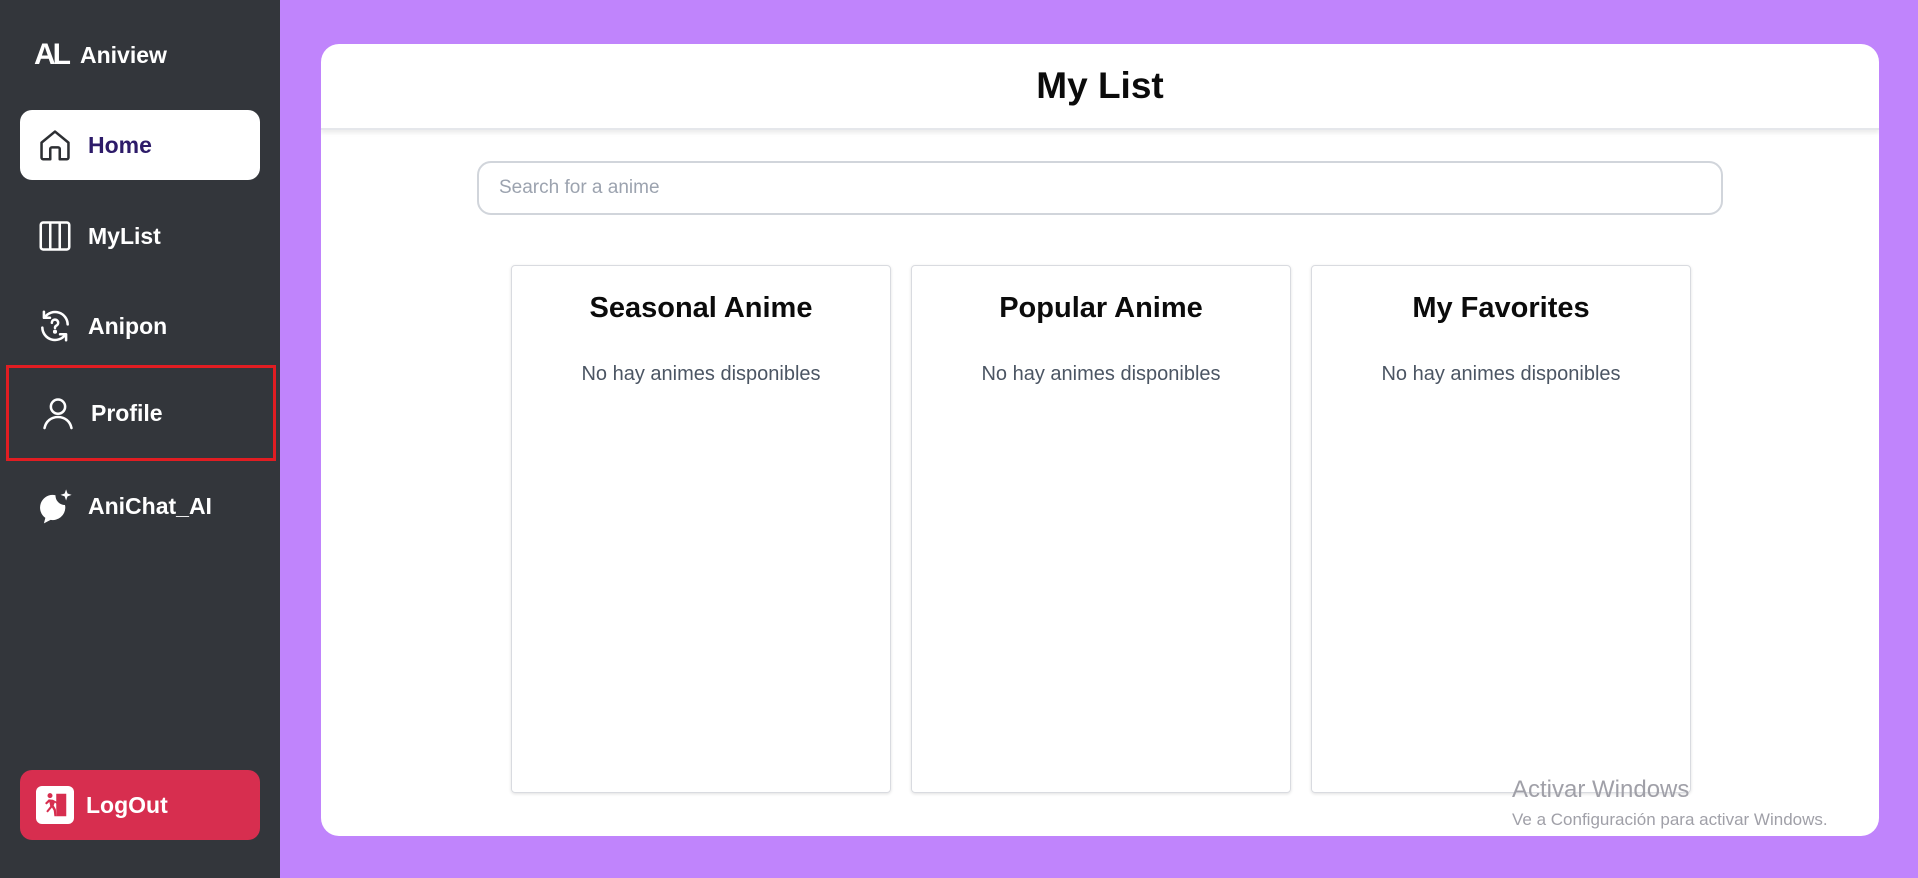 Image resolution: width=1918 pixels, height=878 pixels. I want to click on sidebar-item-profile: Profile, so click(141, 413).